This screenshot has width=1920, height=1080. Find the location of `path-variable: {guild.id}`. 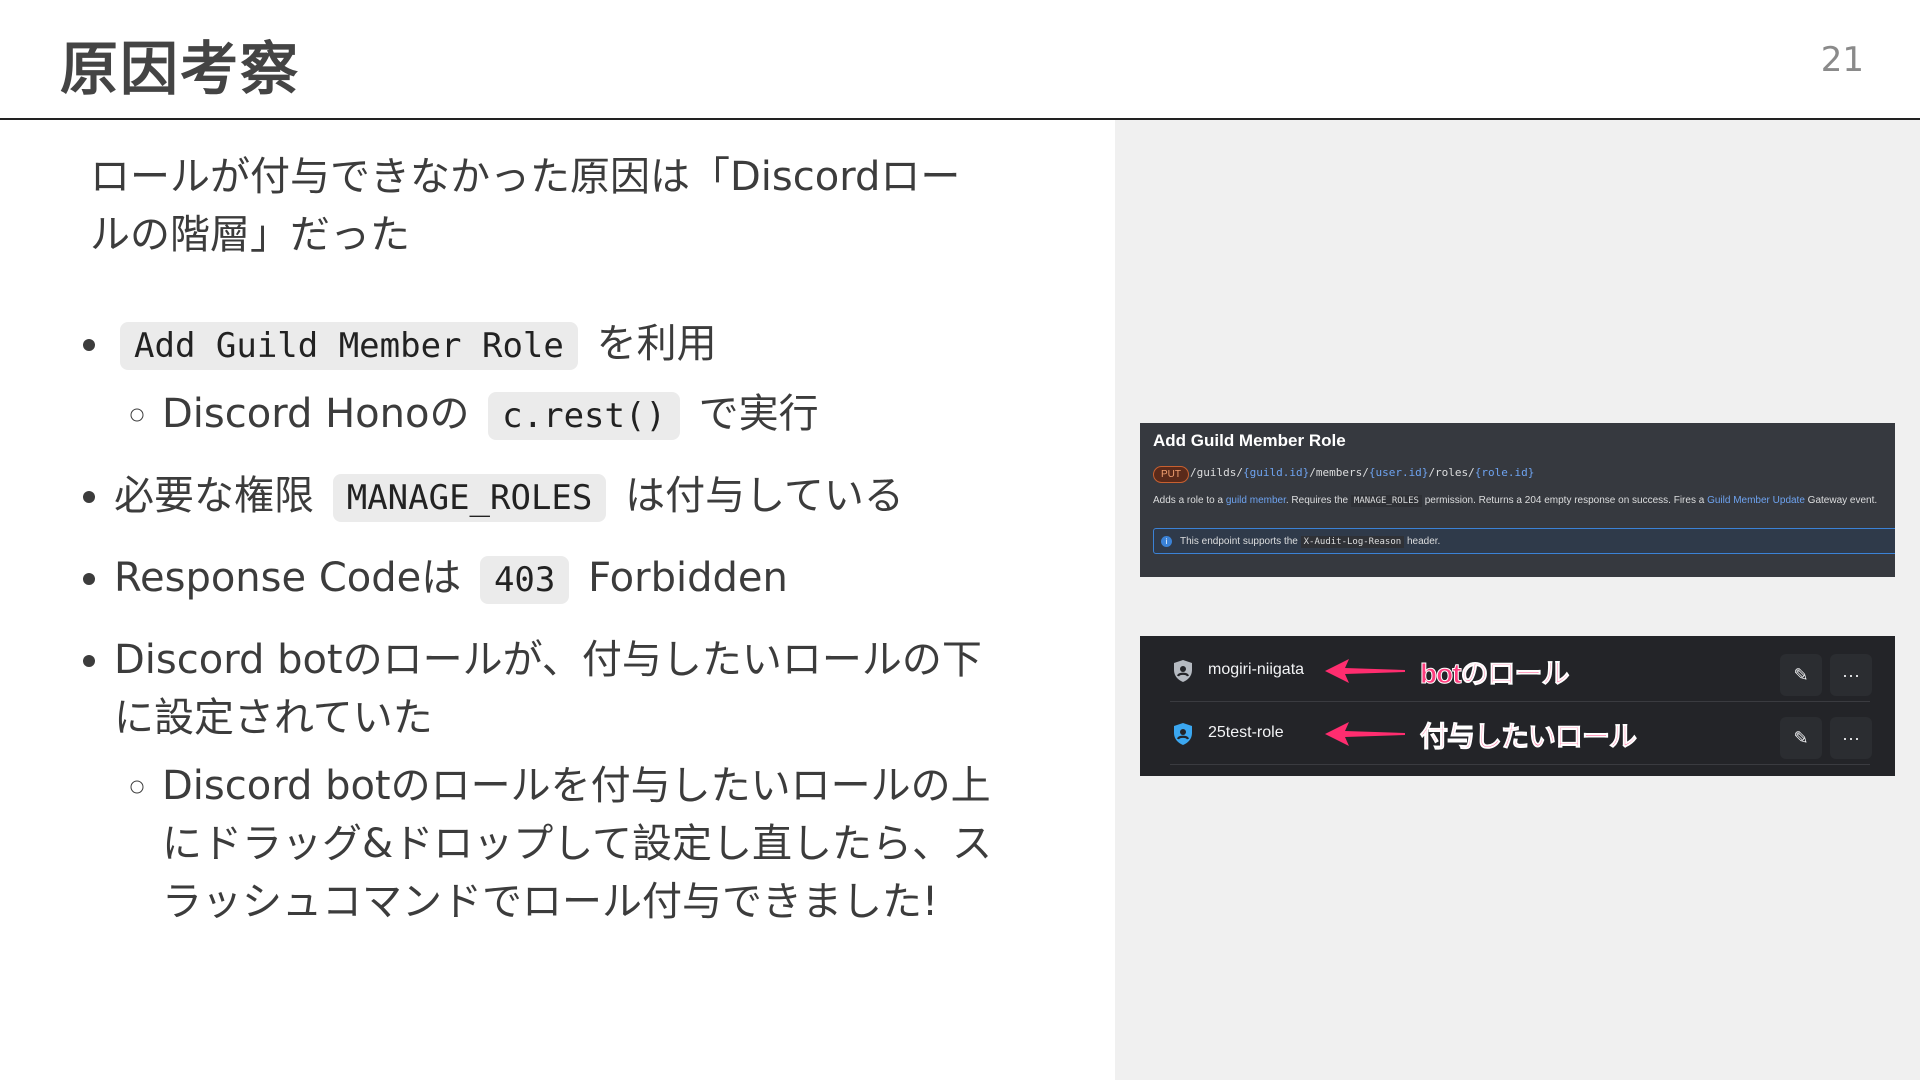

path-variable: {guild.id} is located at coordinates (1276, 472).